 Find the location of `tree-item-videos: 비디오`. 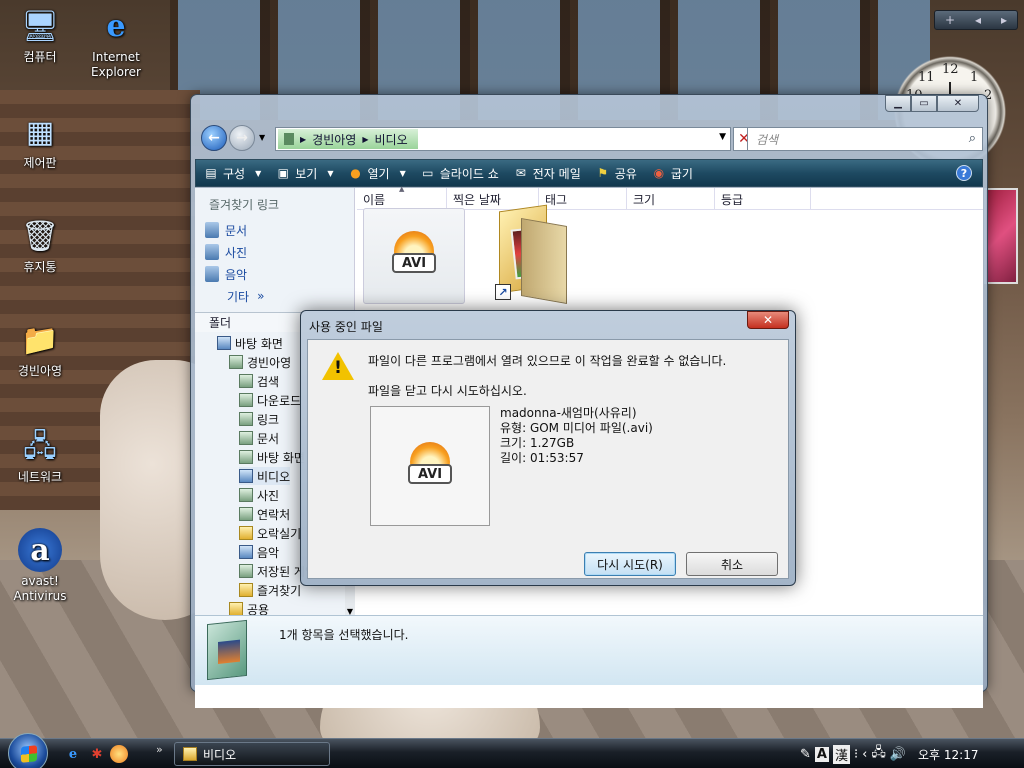

tree-item-videos: 비디오 is located at coordinates (265, 476).